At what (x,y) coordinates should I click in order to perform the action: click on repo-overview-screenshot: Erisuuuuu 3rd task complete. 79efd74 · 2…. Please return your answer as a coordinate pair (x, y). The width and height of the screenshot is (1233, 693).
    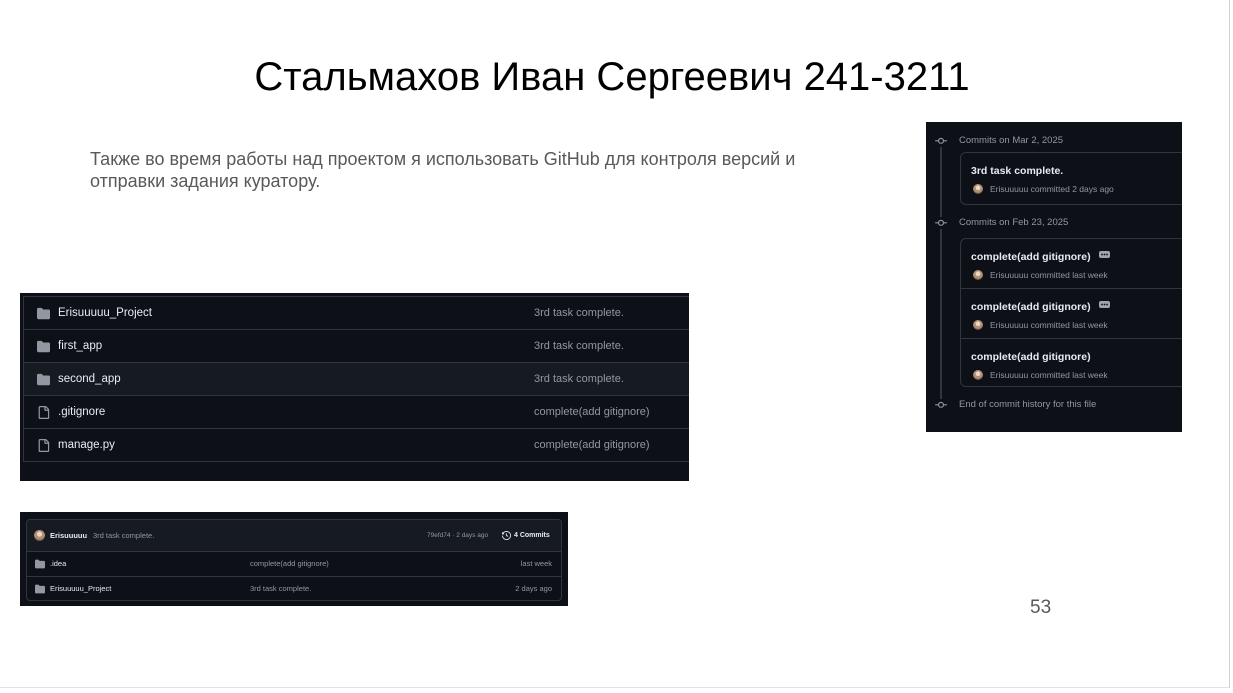
    Looking at the image, I should click on (294, 559).